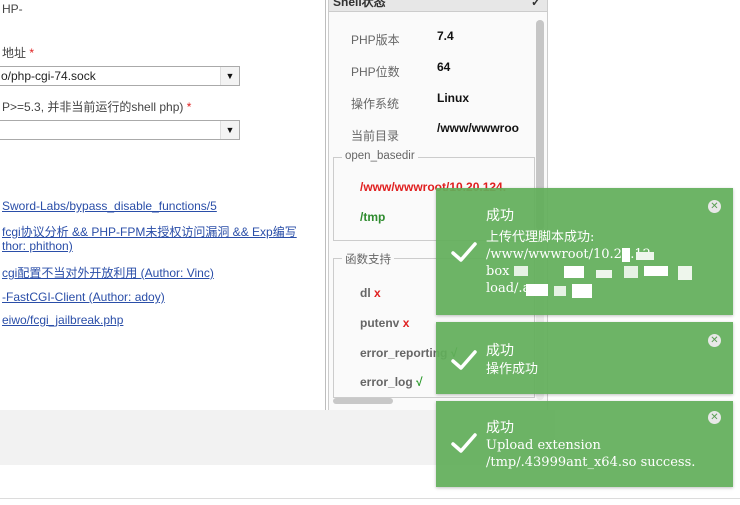  What do you see at coordinates (373, 217) in the screenshot?
I see `basedir-path: /tmp` at bounding box center [373, 217].